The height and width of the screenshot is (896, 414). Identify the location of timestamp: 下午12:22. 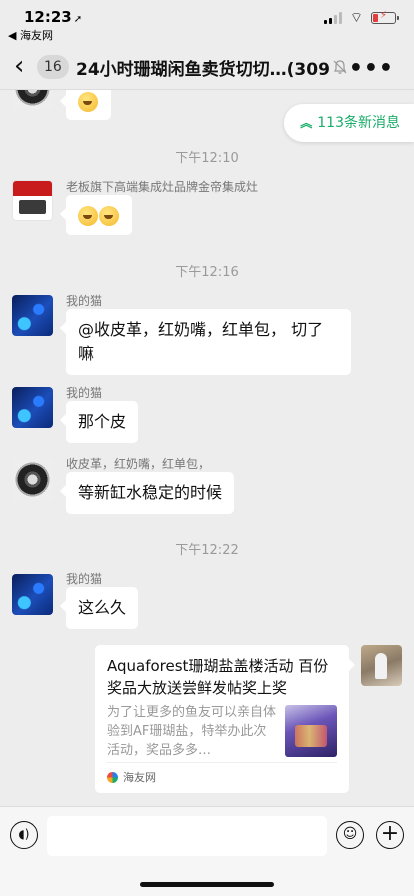
(207, 550).